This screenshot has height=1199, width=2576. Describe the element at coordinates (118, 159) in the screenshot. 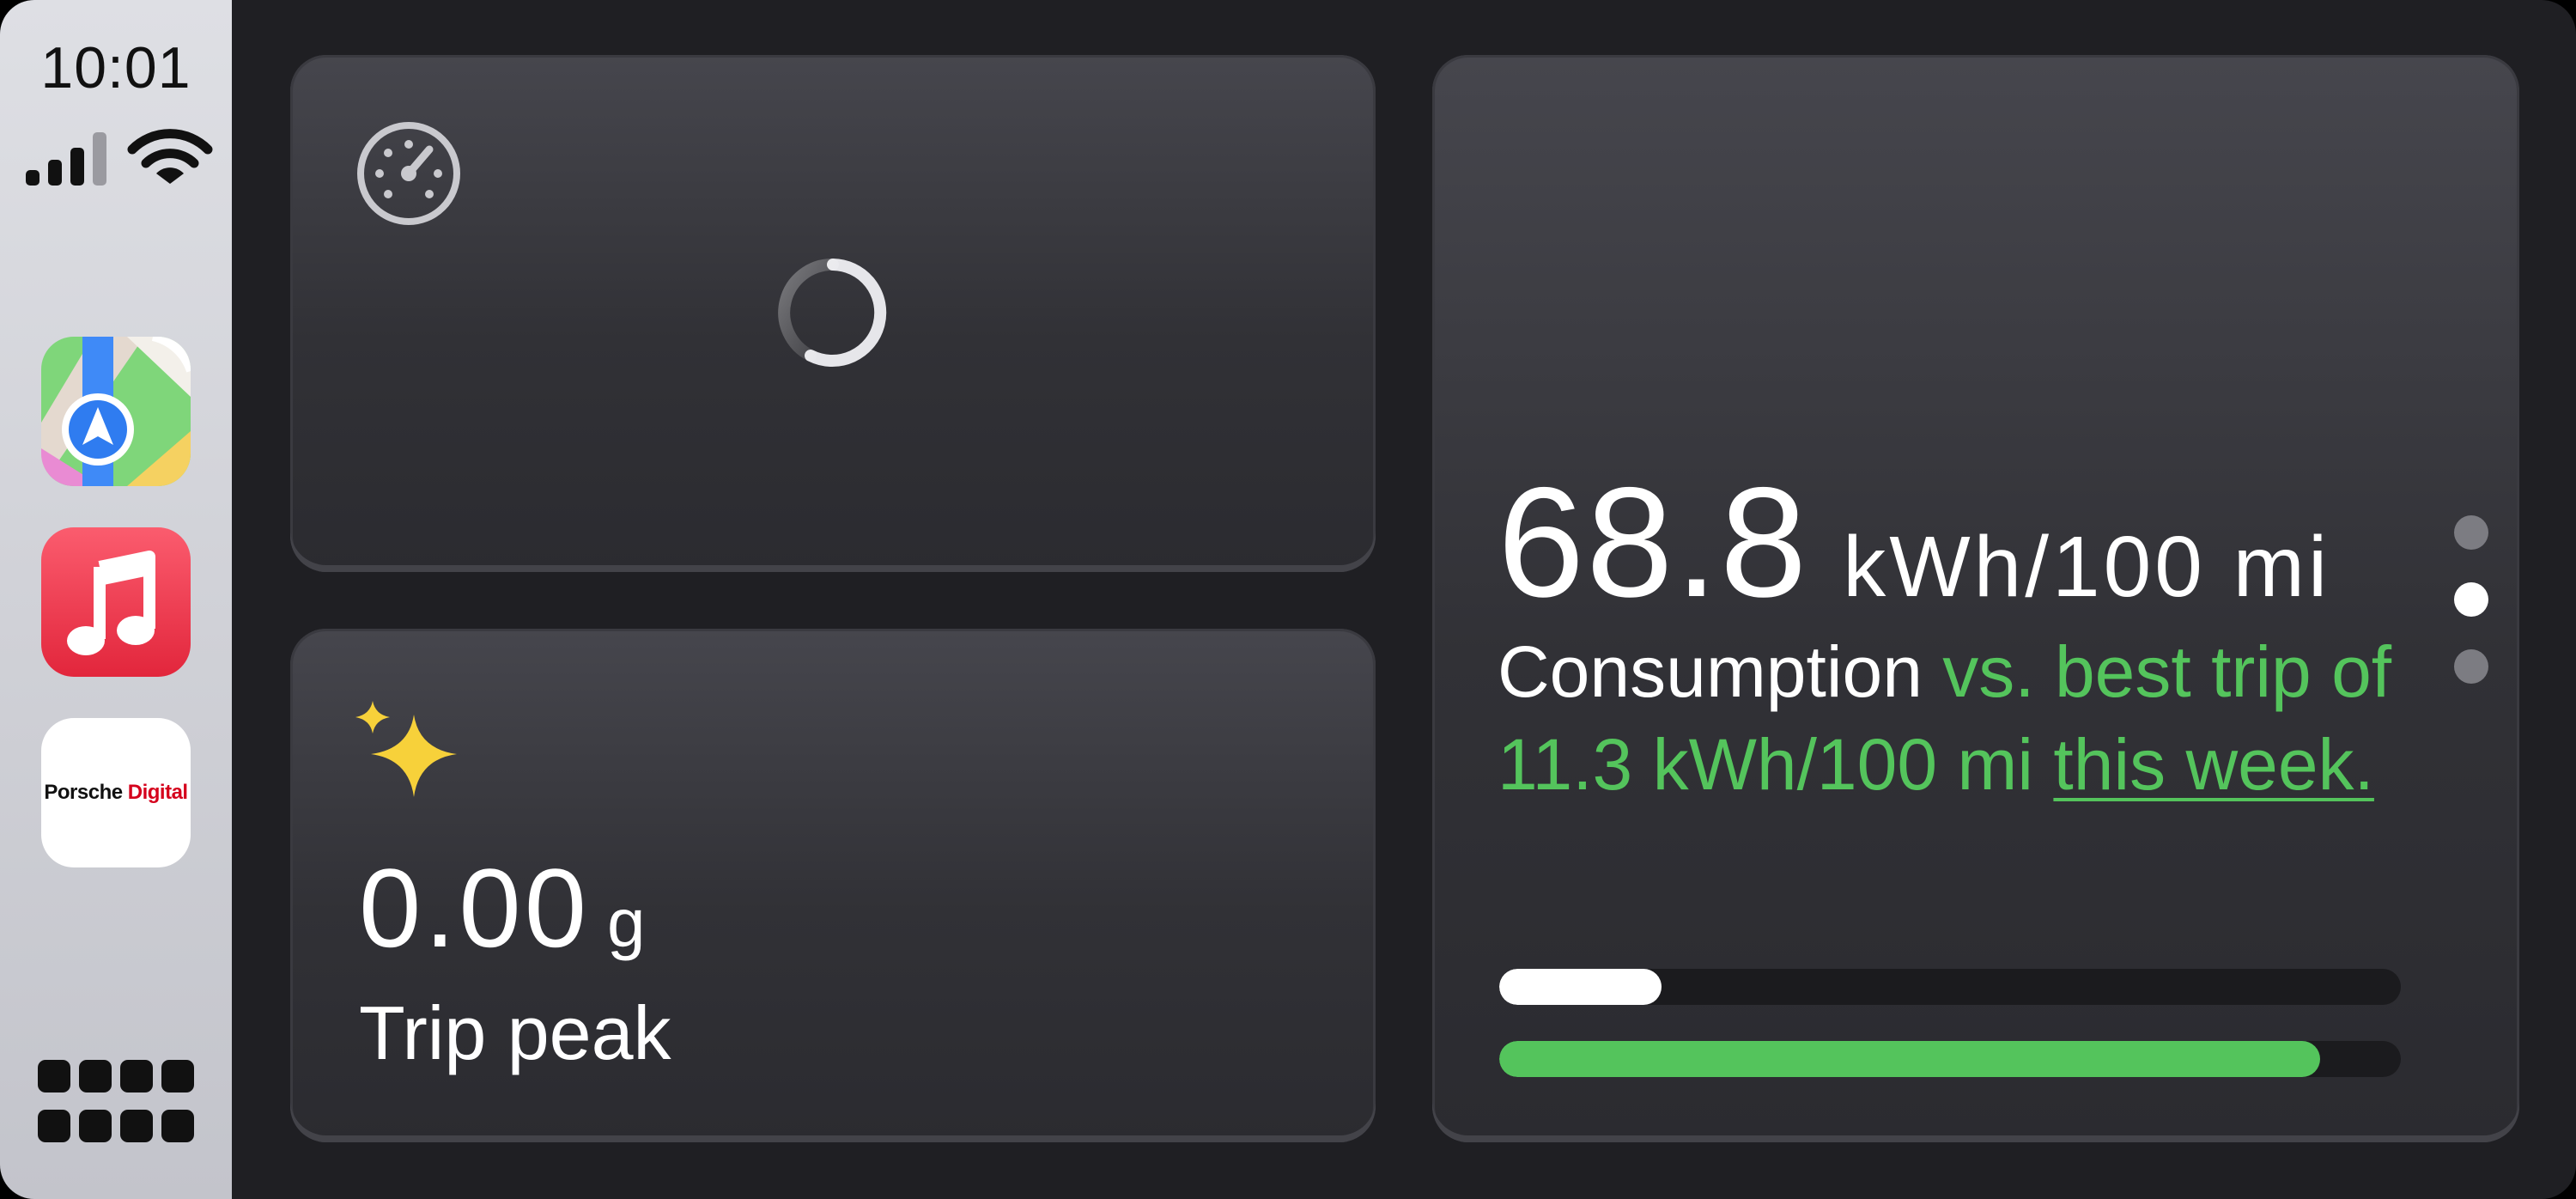

I see `status-icons` at that location.